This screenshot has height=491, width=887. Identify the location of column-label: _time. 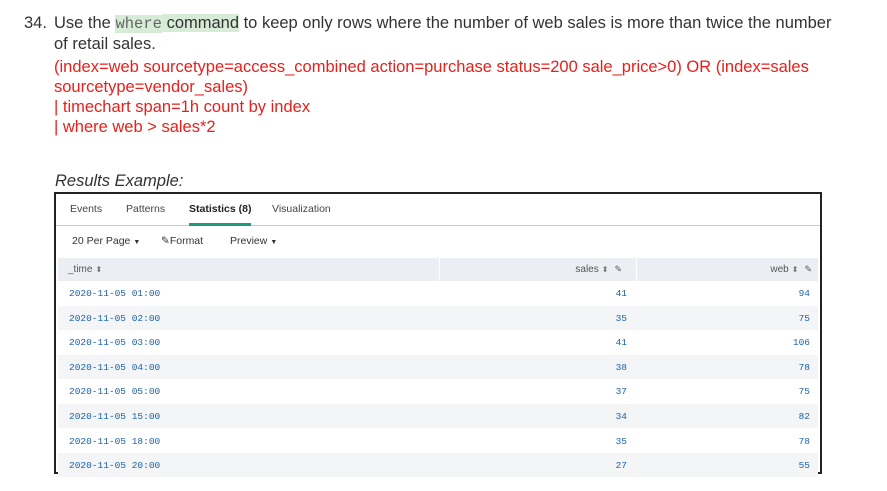
(80, 269).